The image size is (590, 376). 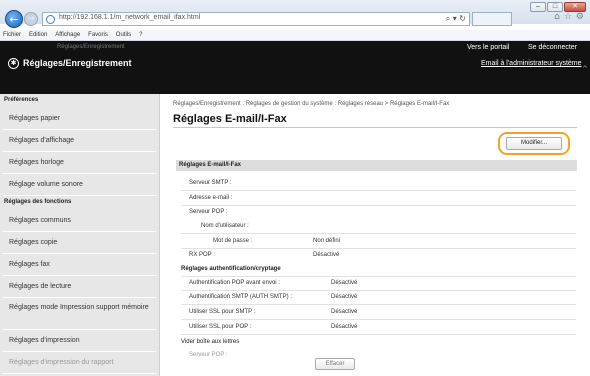 I want to click on auth-heading: Réglages authentification/cryptage, so click(x=231, y=269).